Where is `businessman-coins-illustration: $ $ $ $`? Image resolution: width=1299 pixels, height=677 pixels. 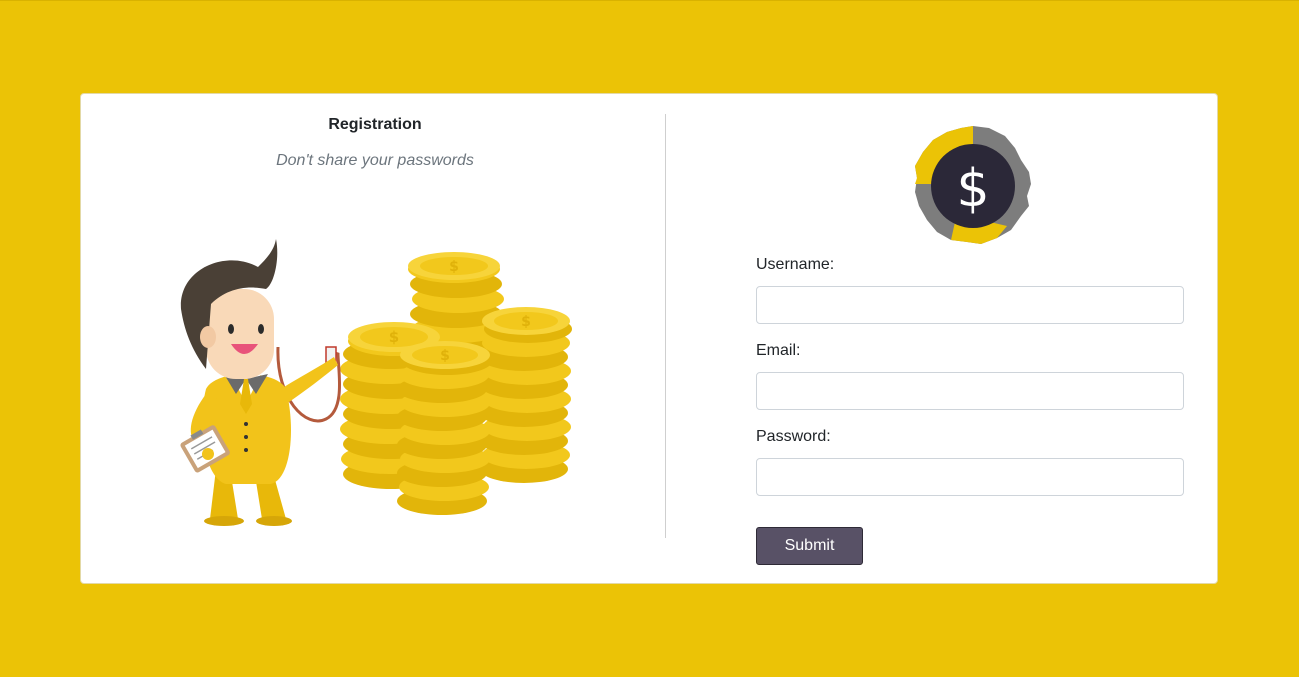 businessman-coins-illustration: $ $ $ $ is located at coordinates (376, 382).